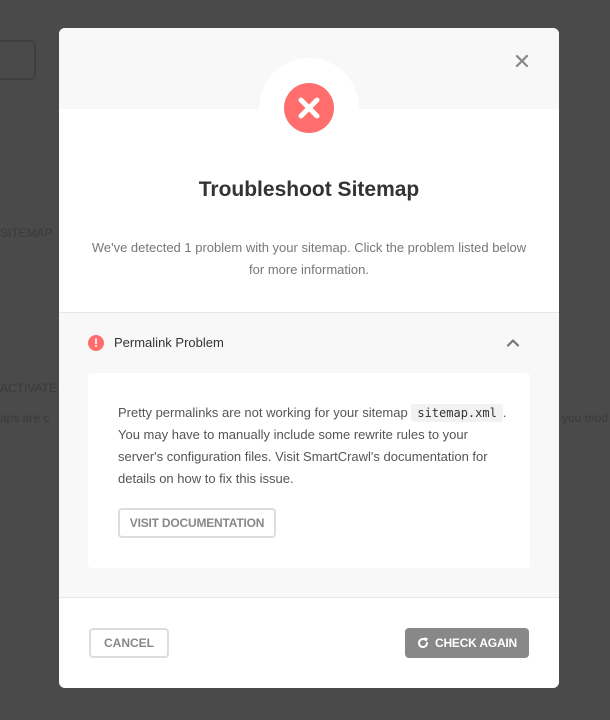 The image size is (610, 720). What do you see at coordinates (423, 642) in the screenshot?
I see `refresh-icon` at bounding box center [423, 642].